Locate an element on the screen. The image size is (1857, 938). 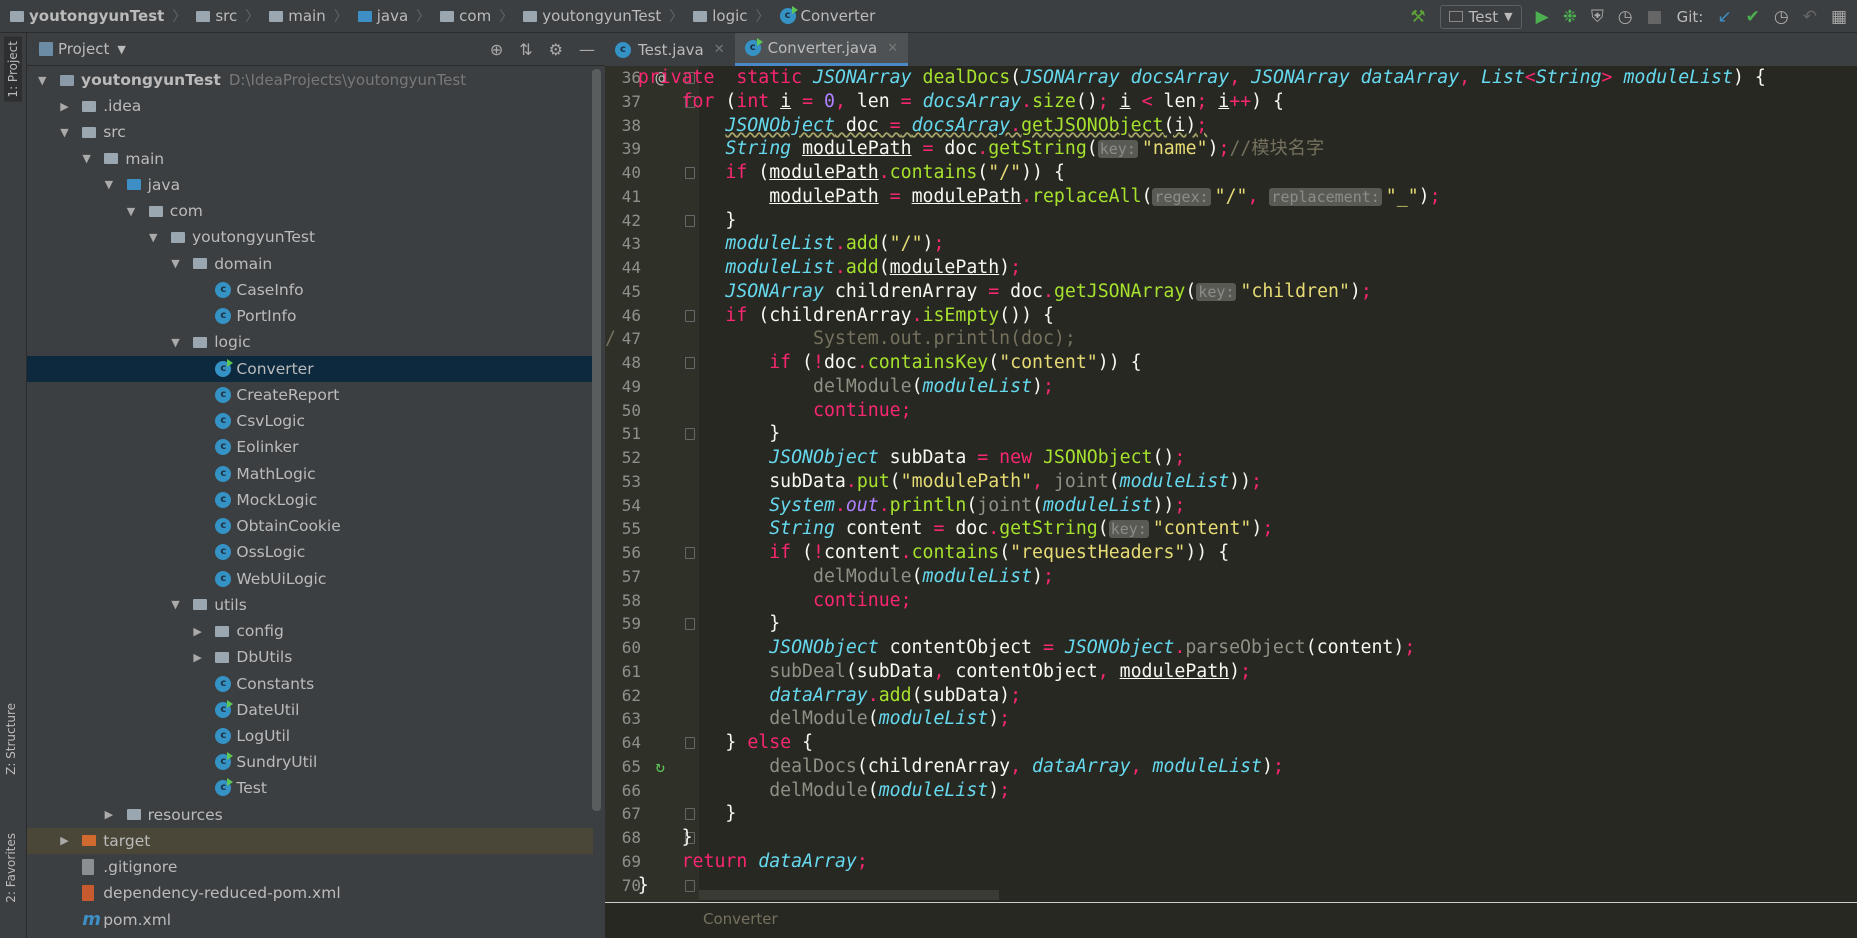
breadcrumb-item: main 〉 is located at coordinates (303, 16).